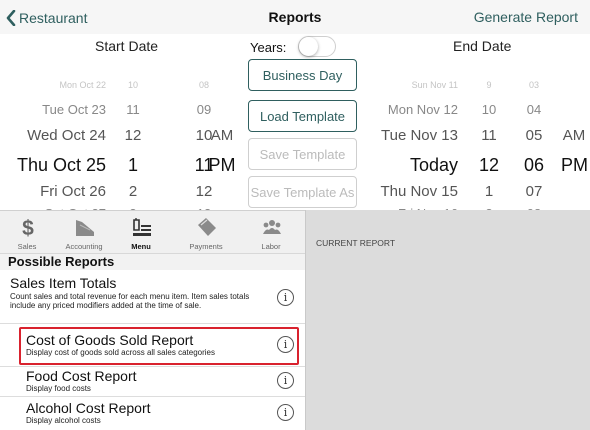  I want to click on category-tab-bar: $ Sales Accounting Menu Payments Labor, so click(153, 232).